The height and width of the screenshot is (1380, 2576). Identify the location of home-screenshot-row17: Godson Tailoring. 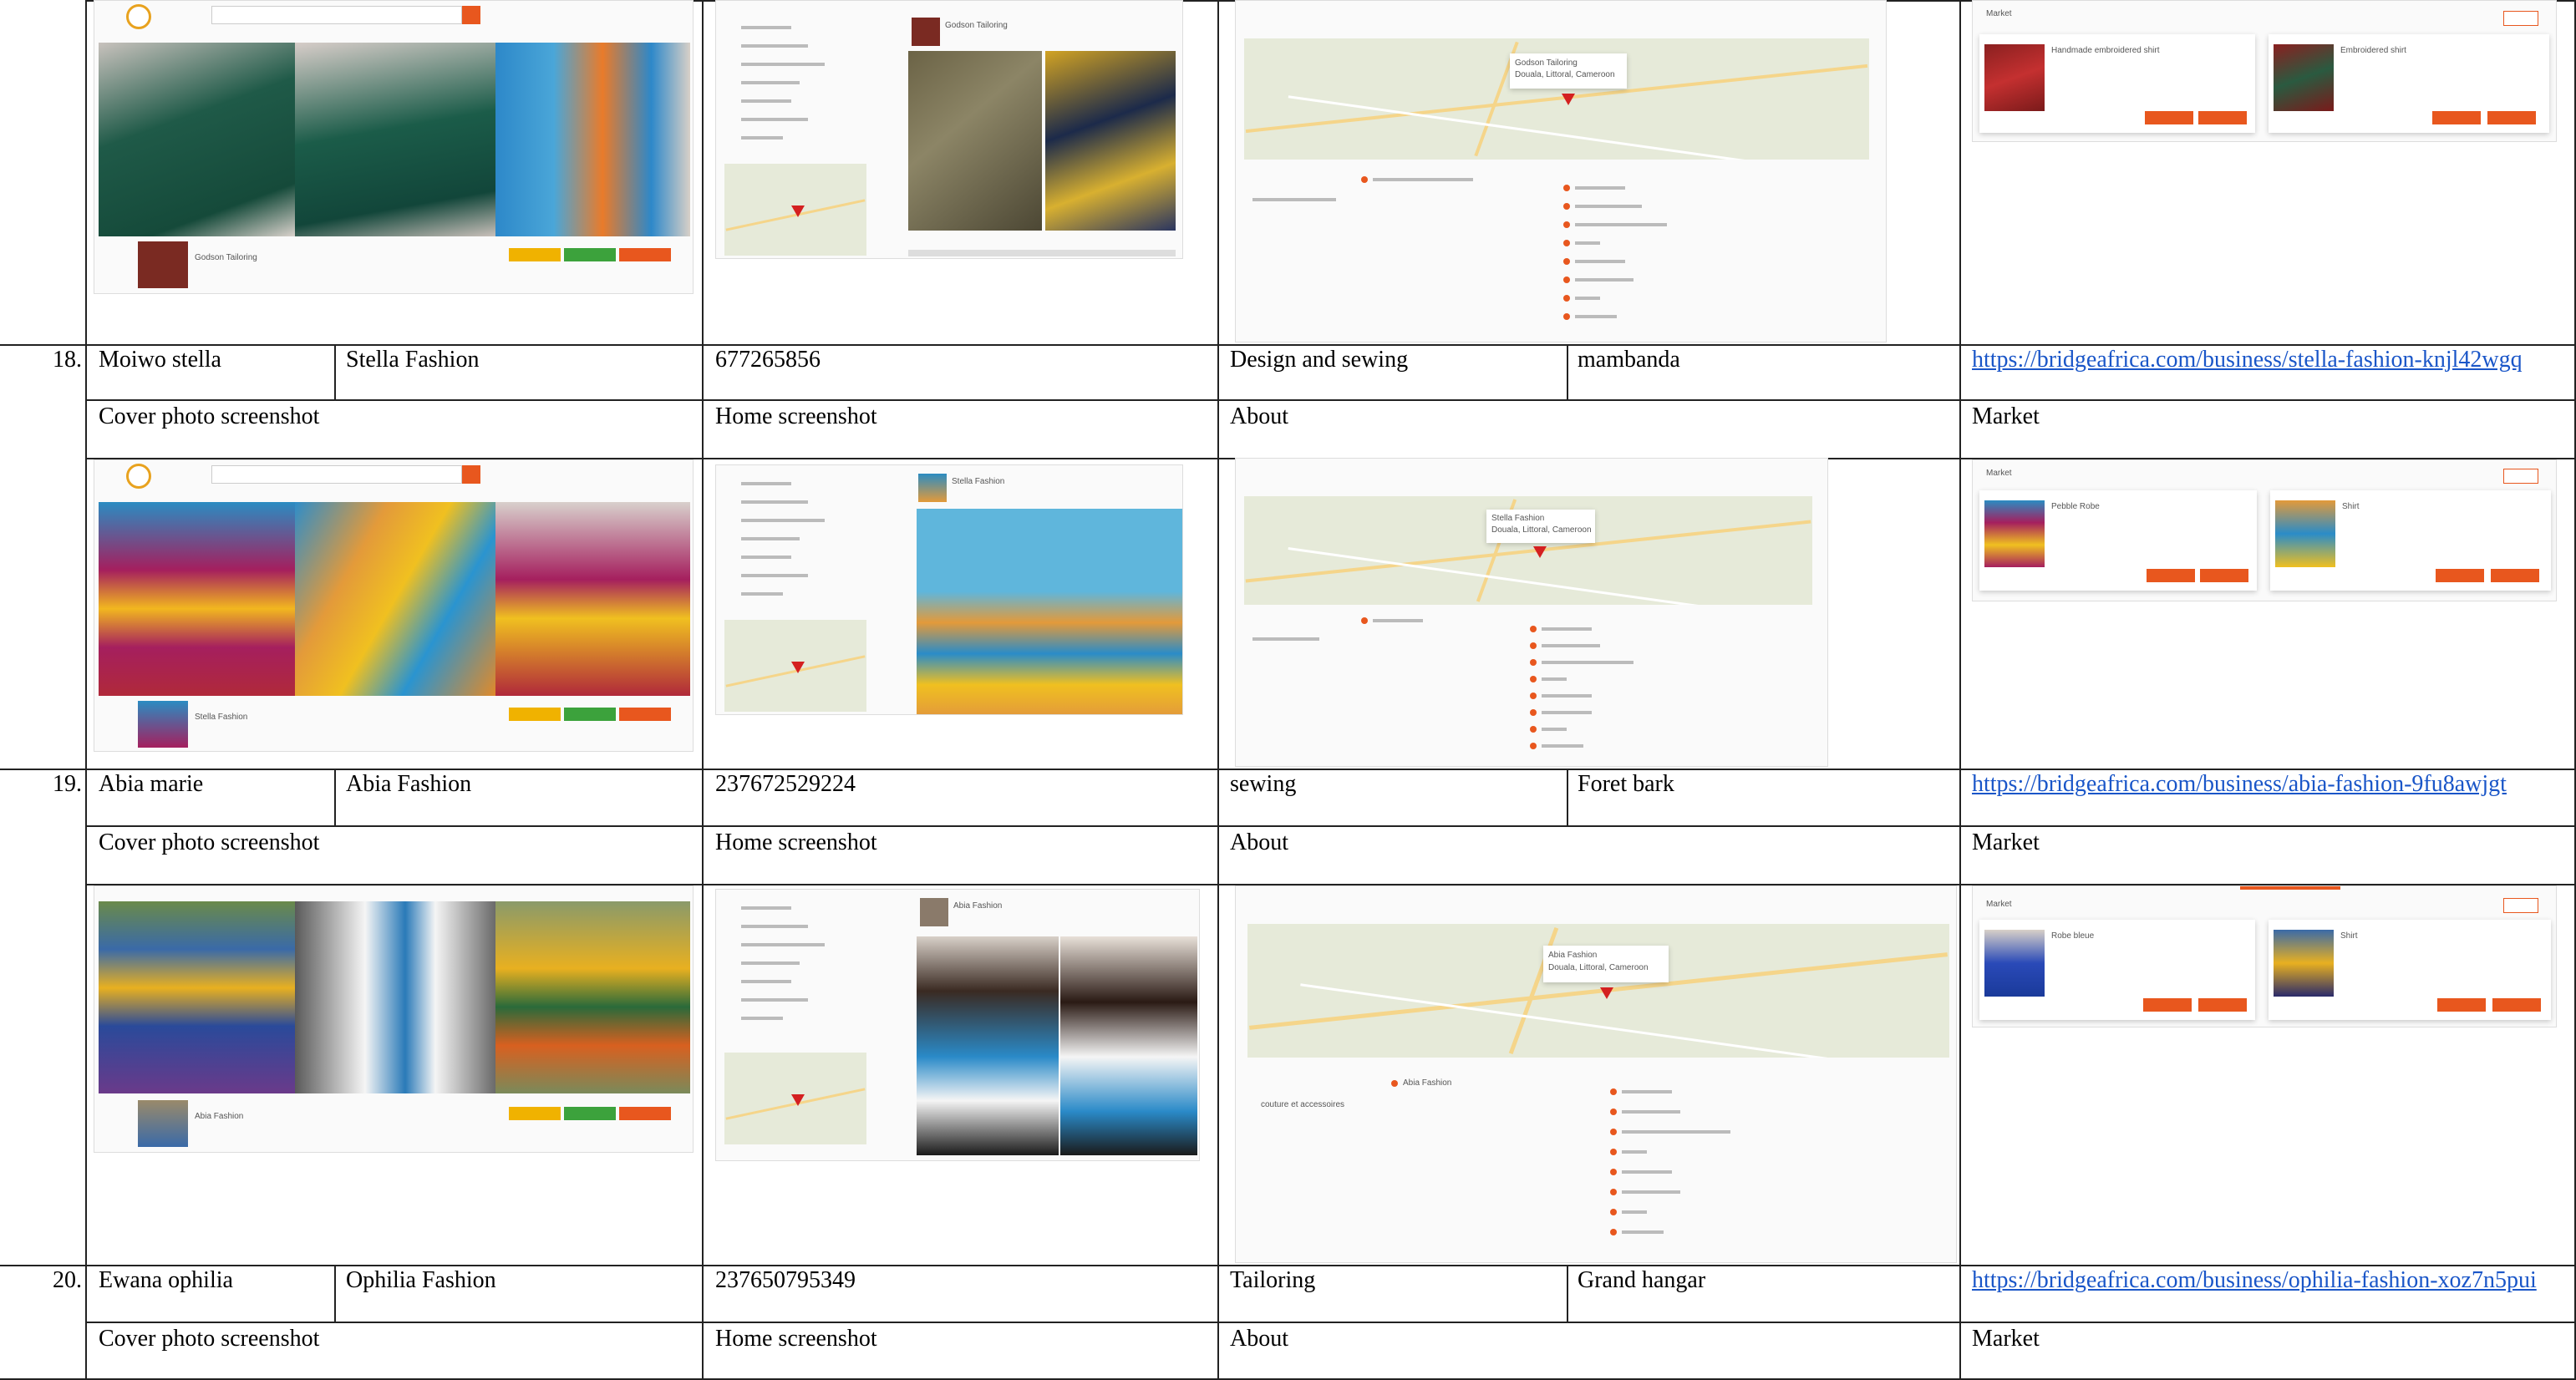
(949, 129).